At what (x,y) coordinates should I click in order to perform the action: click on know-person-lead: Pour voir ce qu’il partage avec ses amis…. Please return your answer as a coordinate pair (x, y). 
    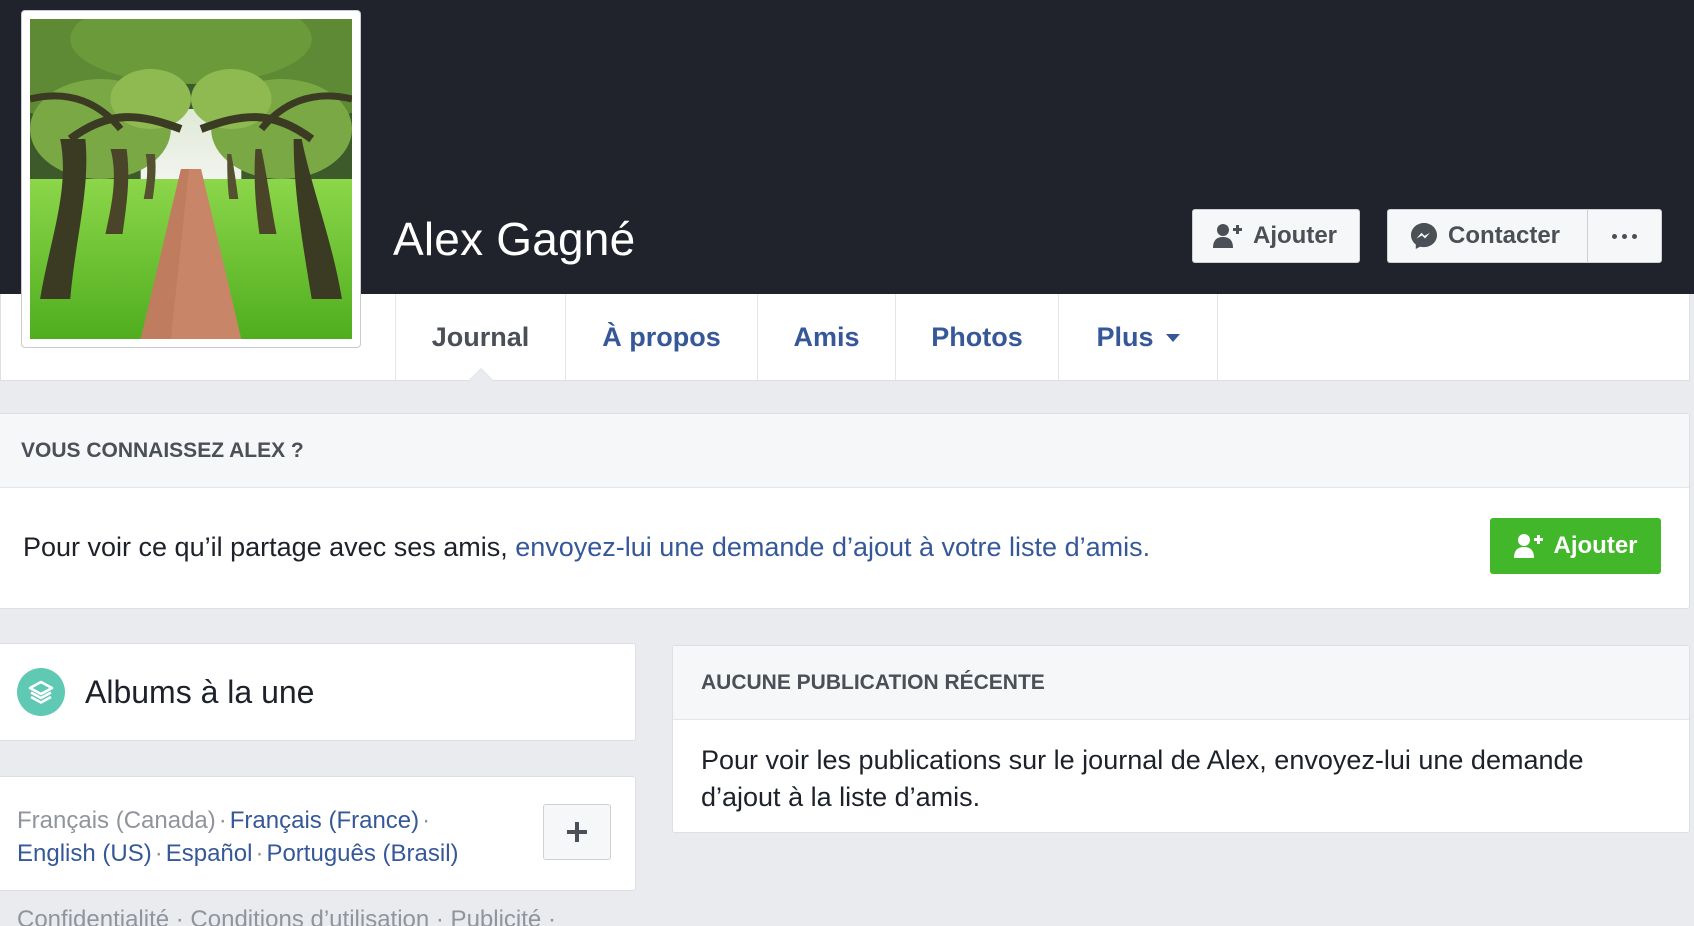
    Looking at the image, I should click on (269, 547).